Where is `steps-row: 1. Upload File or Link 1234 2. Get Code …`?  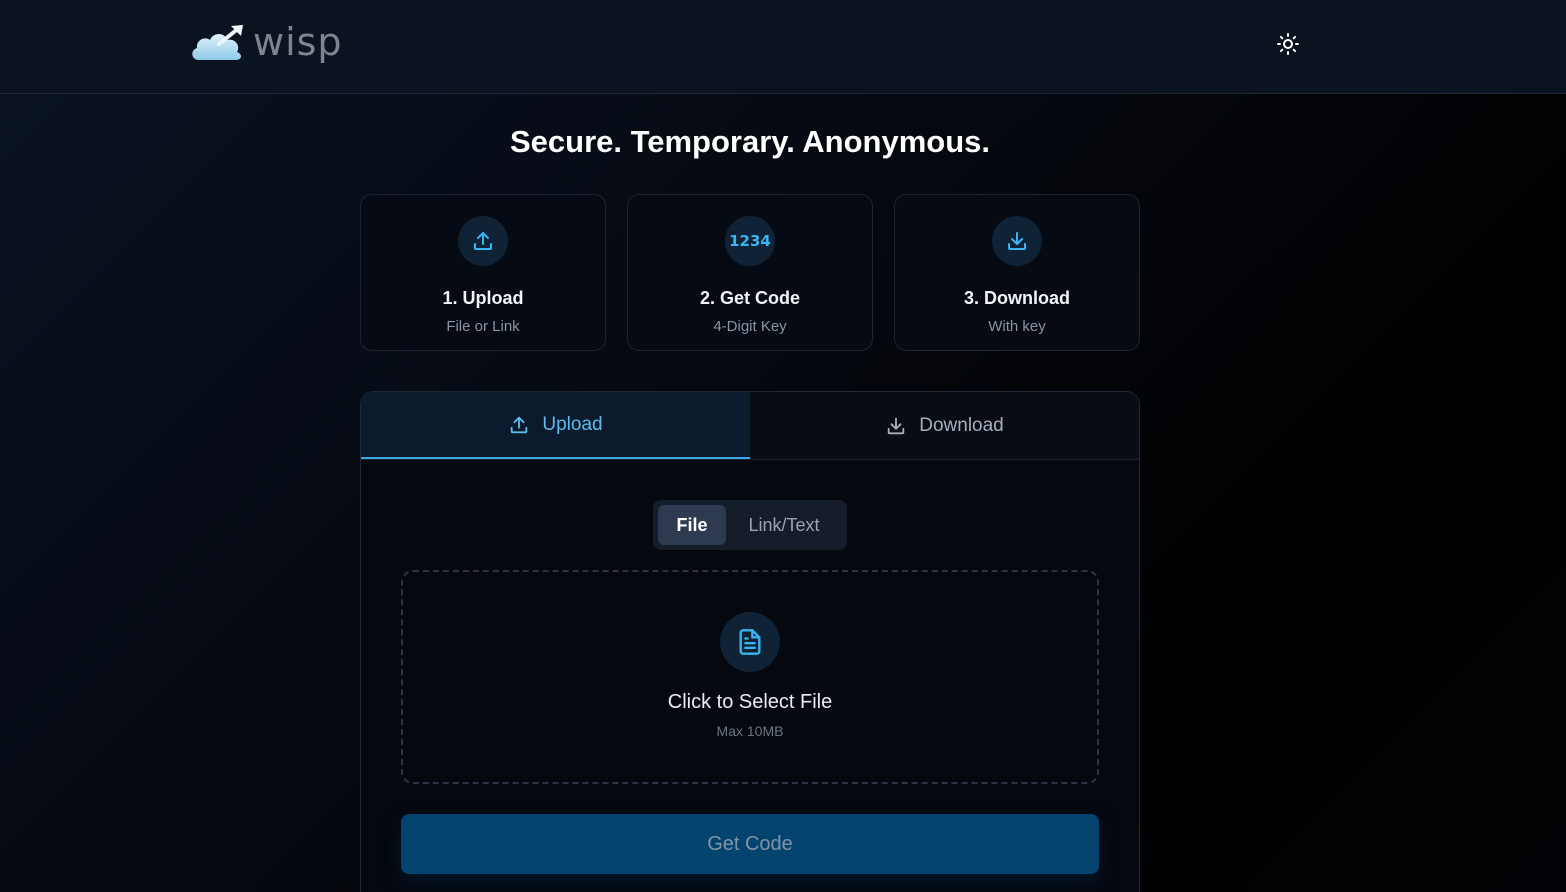 steps-row: 1. Upload File or Link 1234 2. Get Code … is located at coordinates (750, 272).